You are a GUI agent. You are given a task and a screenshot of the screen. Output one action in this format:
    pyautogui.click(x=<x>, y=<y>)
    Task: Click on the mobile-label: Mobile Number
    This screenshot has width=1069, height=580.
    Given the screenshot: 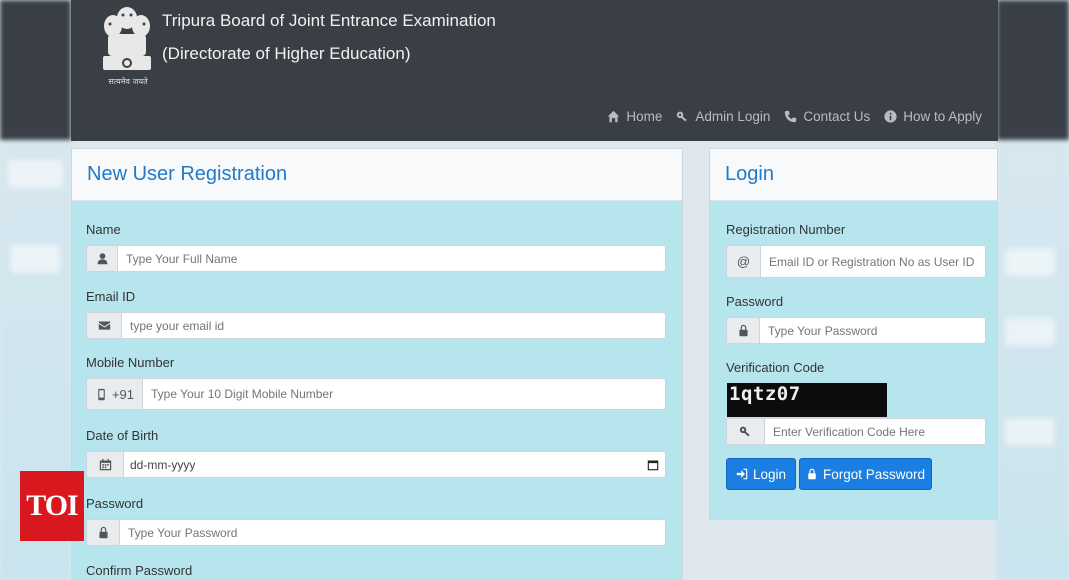 What is the action you would take?
    pyautogui.click(x=130, y=362)
    